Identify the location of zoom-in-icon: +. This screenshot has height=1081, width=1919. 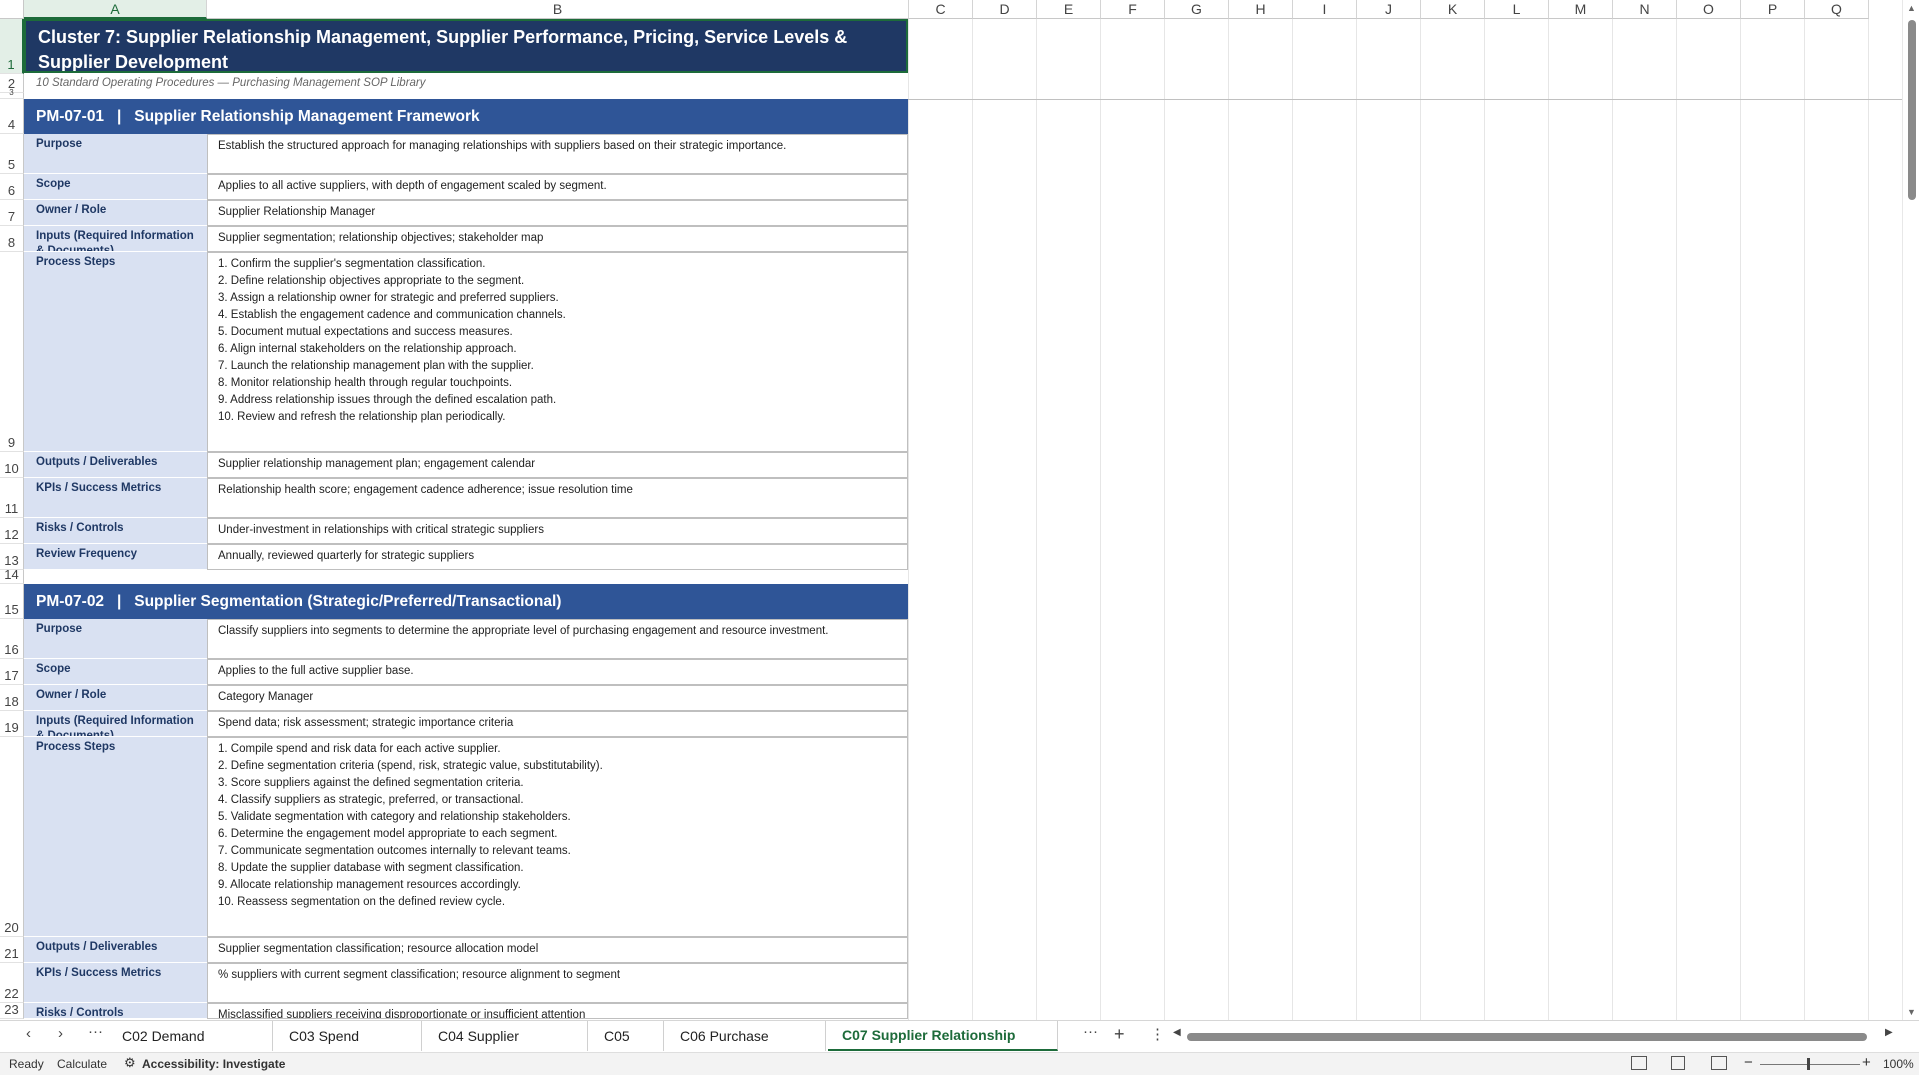
(1866, 1062).